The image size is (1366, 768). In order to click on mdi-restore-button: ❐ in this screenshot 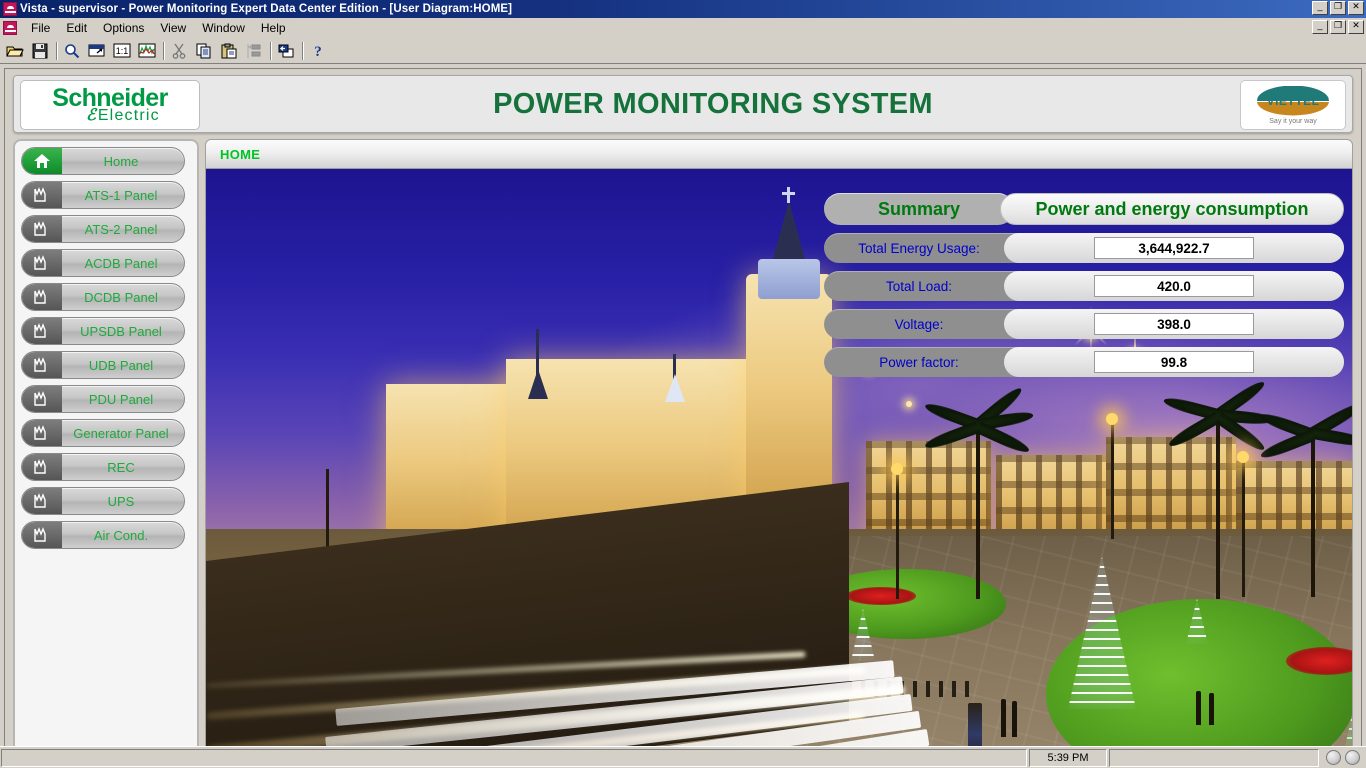, I will do `click(1338, 27)`.